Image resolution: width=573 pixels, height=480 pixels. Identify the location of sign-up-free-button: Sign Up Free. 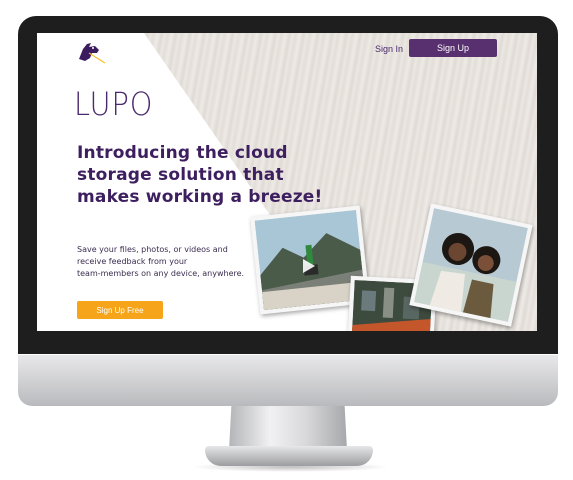
(120, 310).